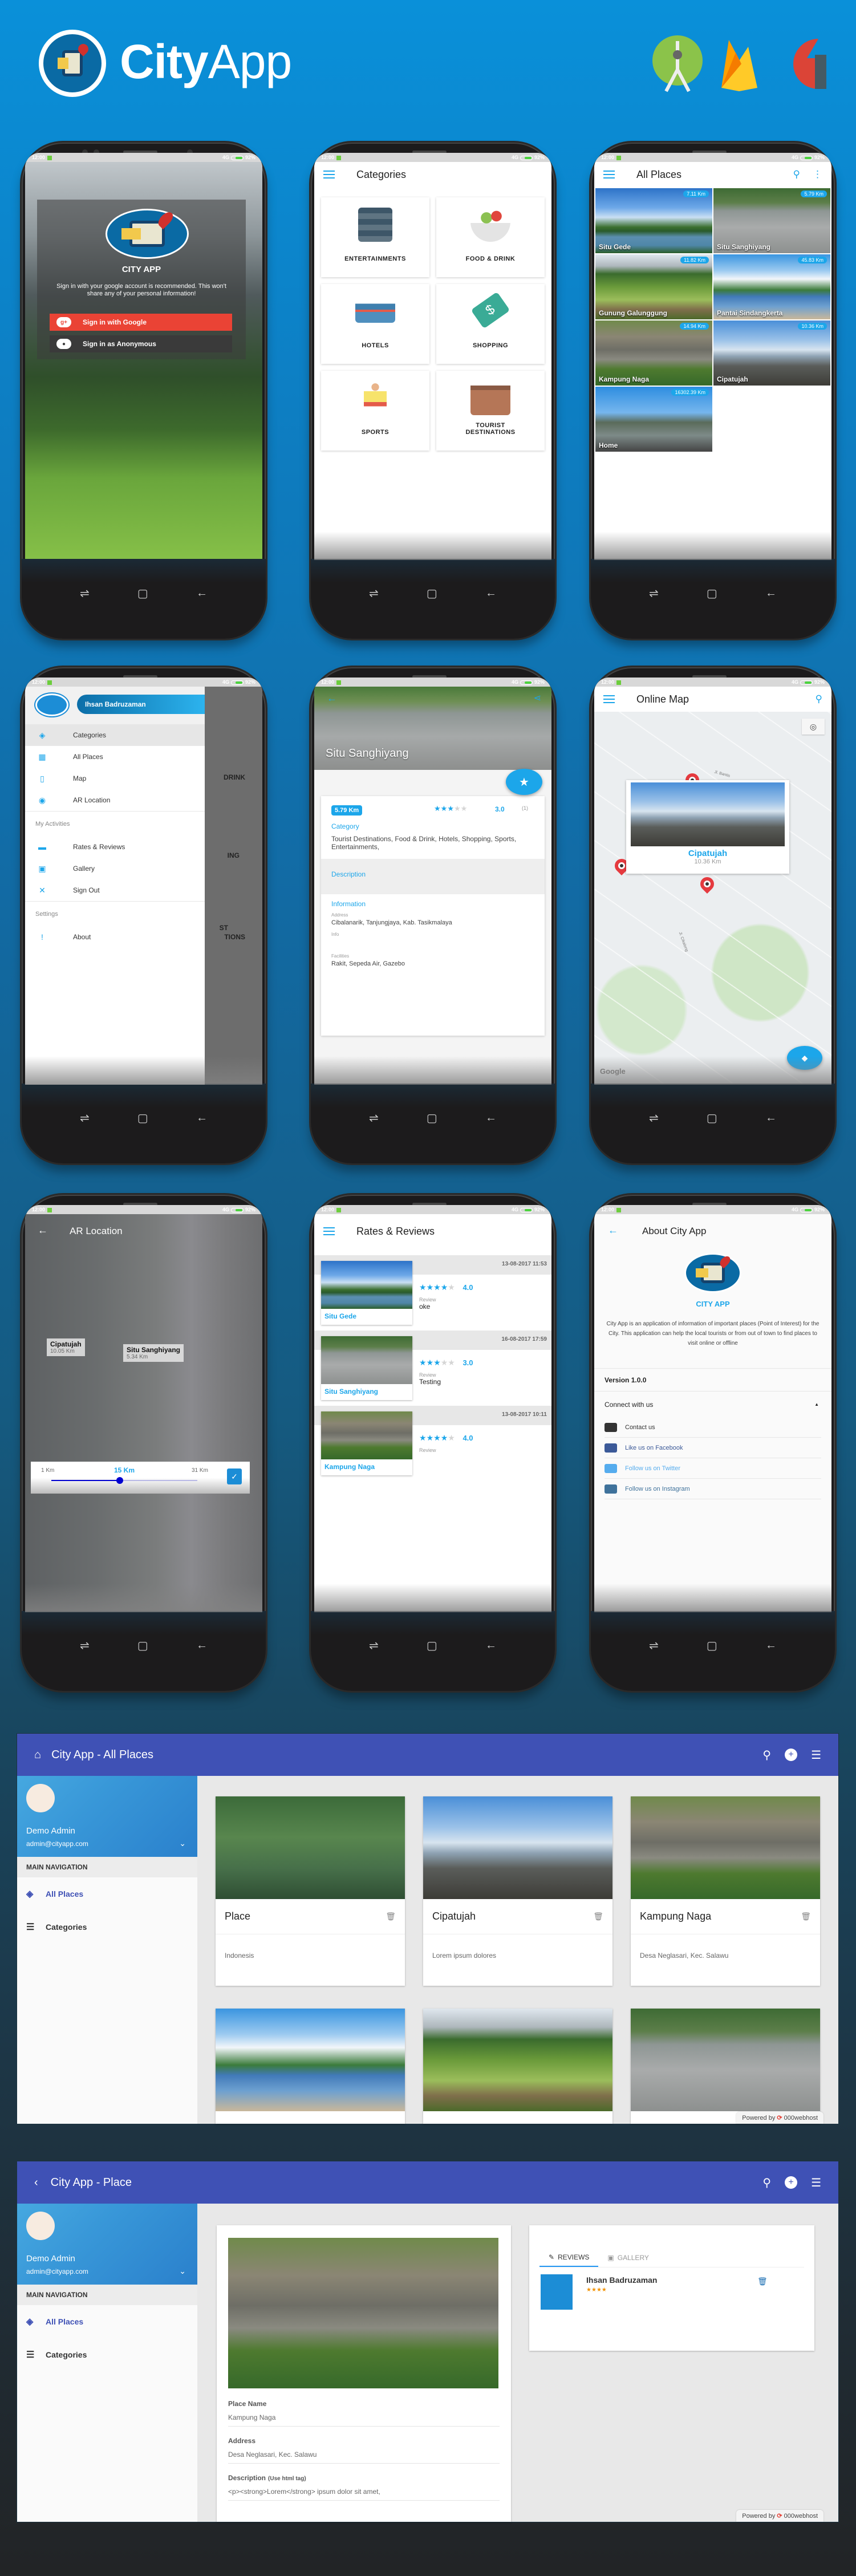  Describe the element at coordinates (713, 1448) in the screenshot. I see `about-link-item: Like us on Facebook` at that location.